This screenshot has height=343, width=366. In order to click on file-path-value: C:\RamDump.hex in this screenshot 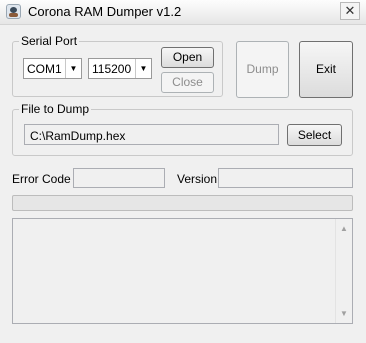, I will do `click(78, 136)`.